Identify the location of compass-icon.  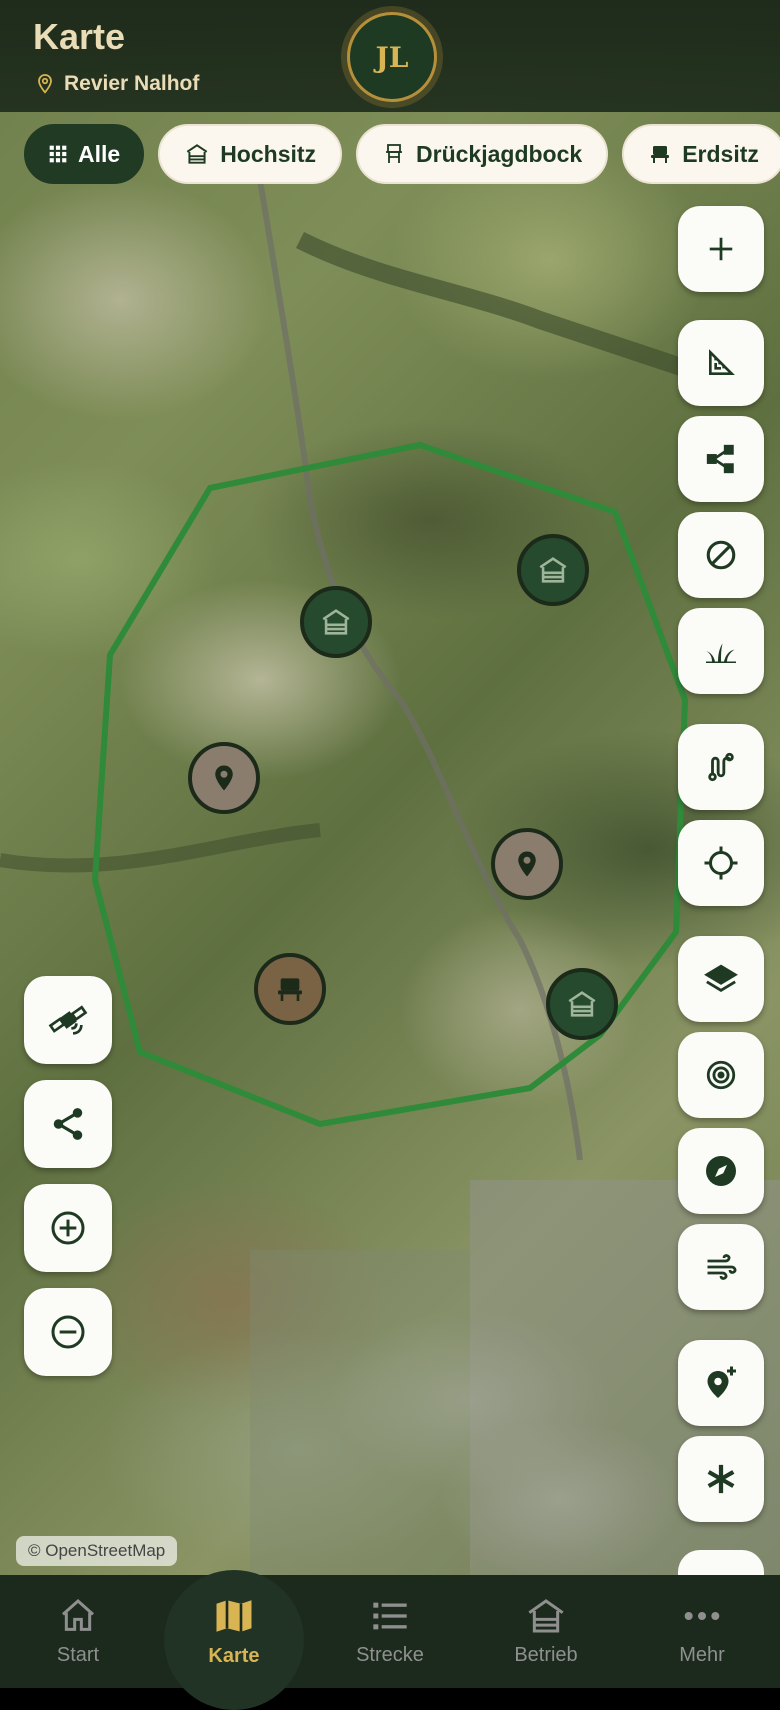
(721, 1171).